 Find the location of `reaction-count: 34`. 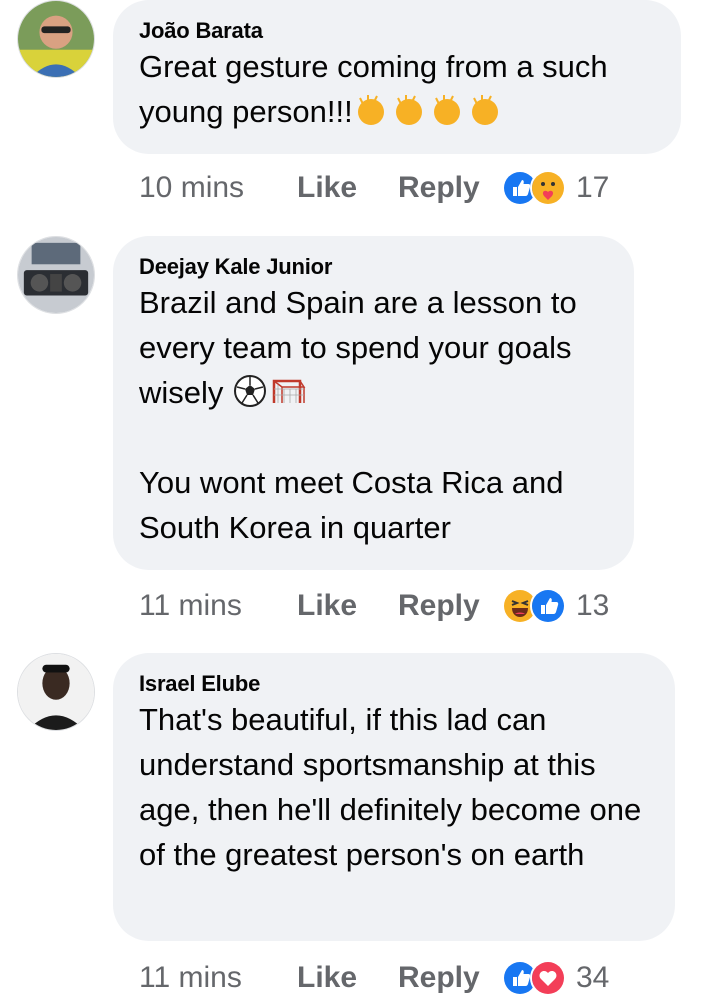

reaction-count: 34 is located at coordinates (593, 977).